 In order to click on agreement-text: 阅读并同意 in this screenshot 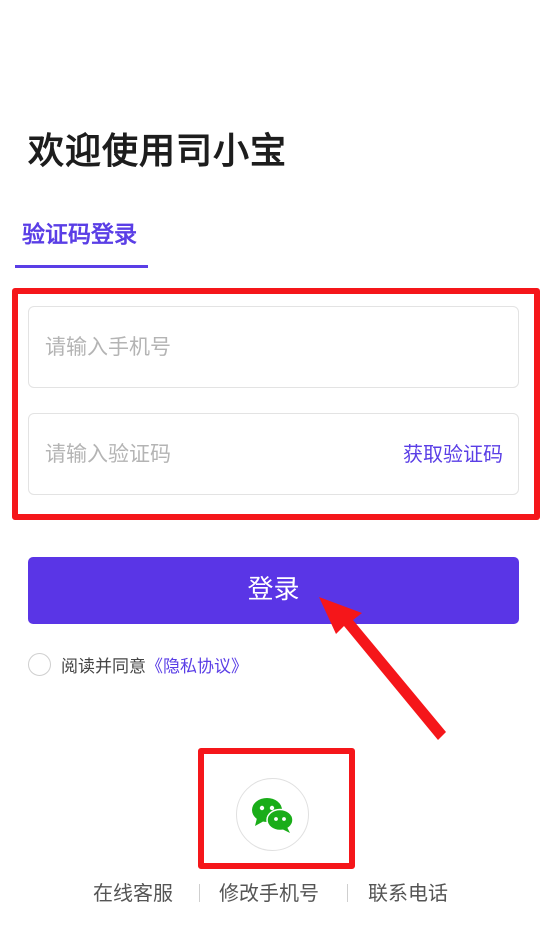, I will do `click(103, 667)`.